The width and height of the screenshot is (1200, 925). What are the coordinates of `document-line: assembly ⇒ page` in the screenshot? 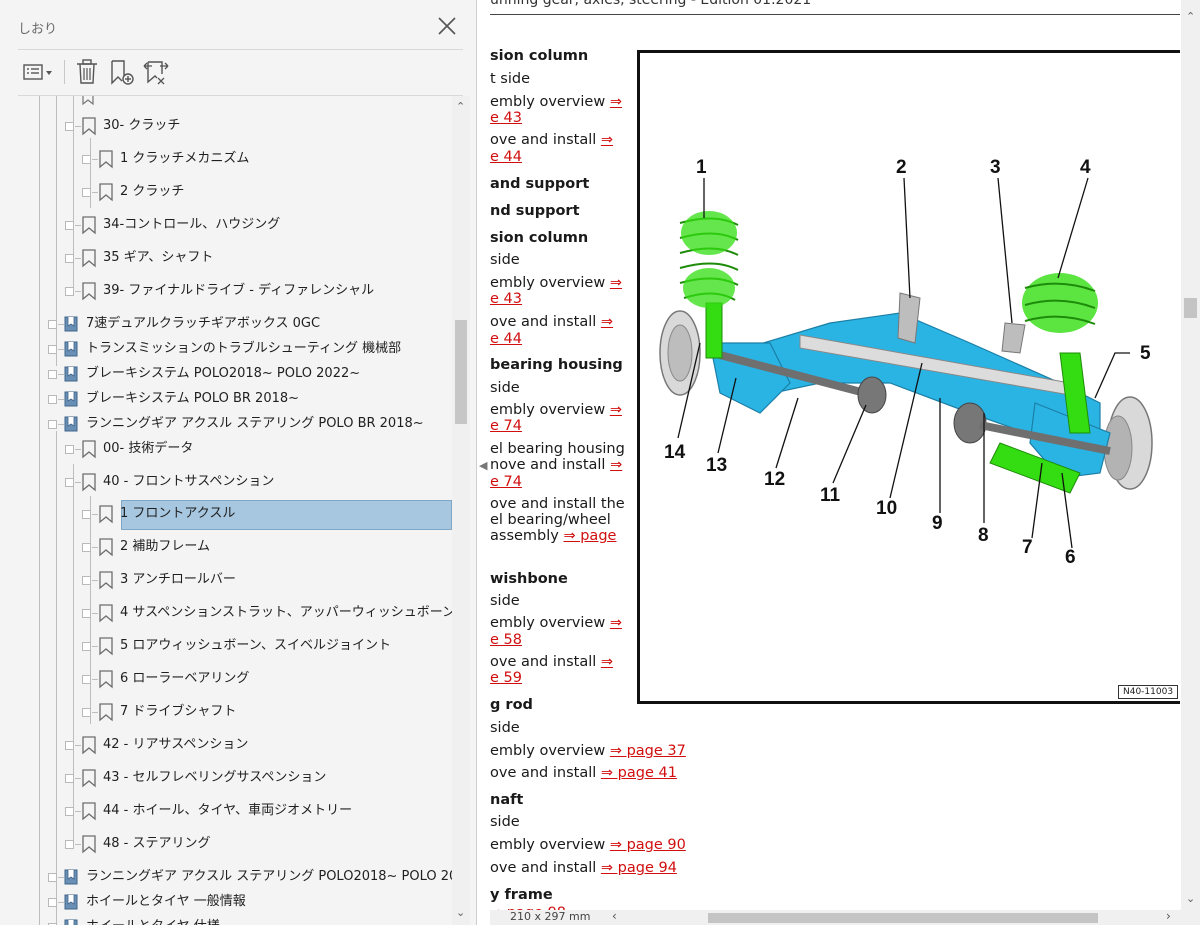 It's located at (553, 536).